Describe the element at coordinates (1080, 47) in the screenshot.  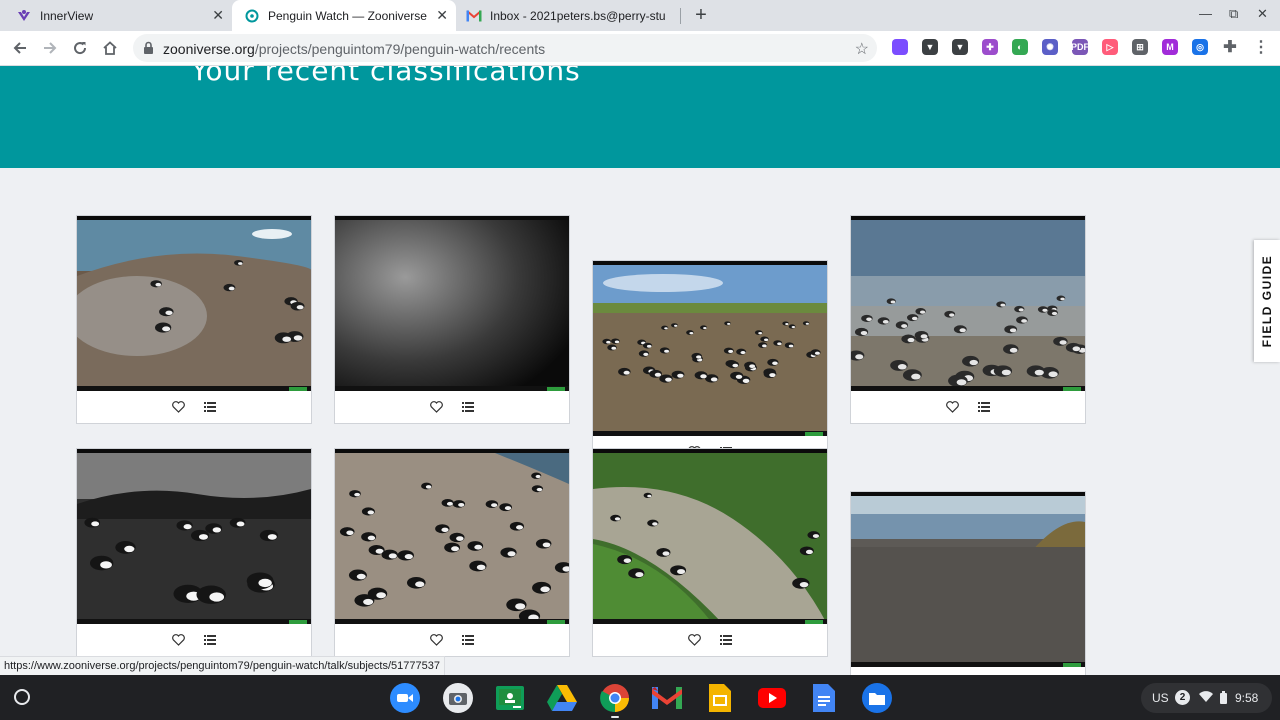
I see `extension-7-icon: PDF` at that location.